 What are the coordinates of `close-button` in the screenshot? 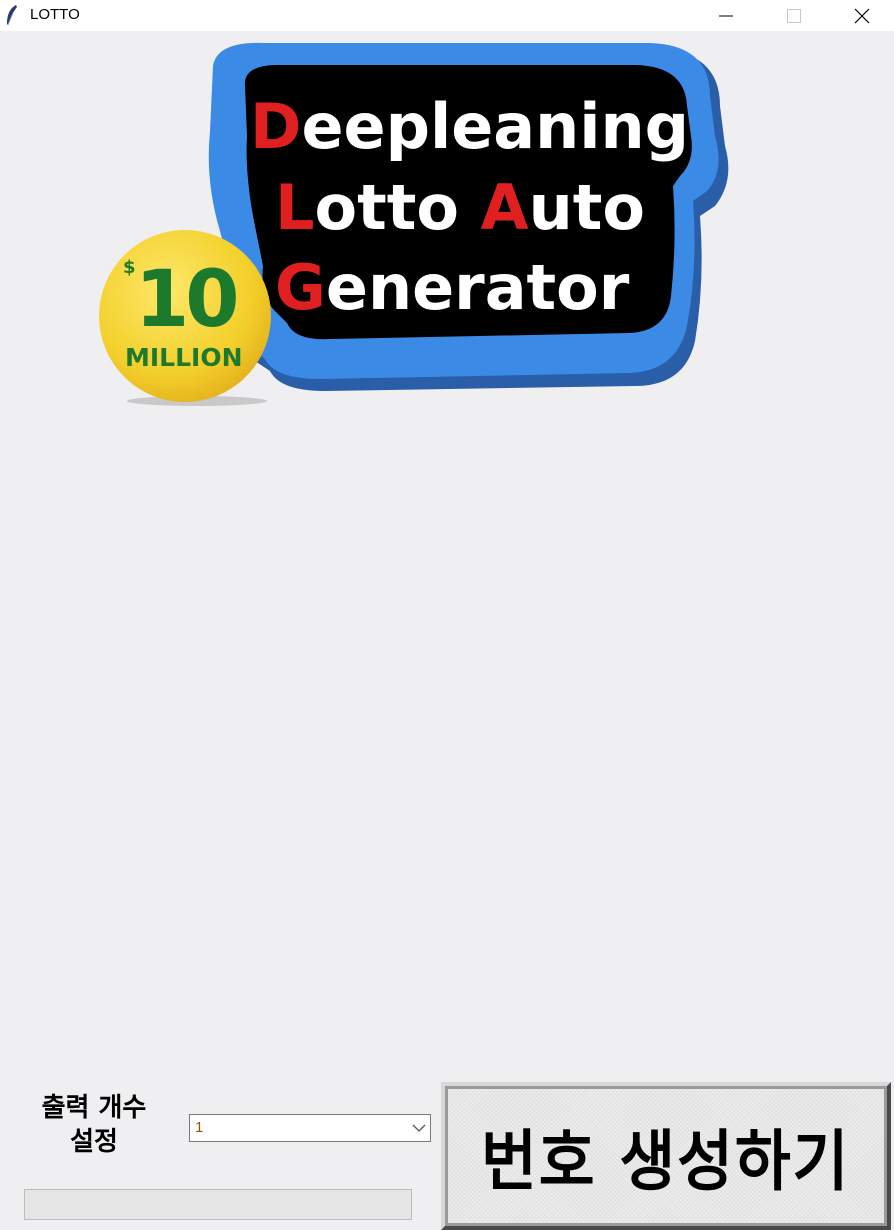 It's located at (862, 15).